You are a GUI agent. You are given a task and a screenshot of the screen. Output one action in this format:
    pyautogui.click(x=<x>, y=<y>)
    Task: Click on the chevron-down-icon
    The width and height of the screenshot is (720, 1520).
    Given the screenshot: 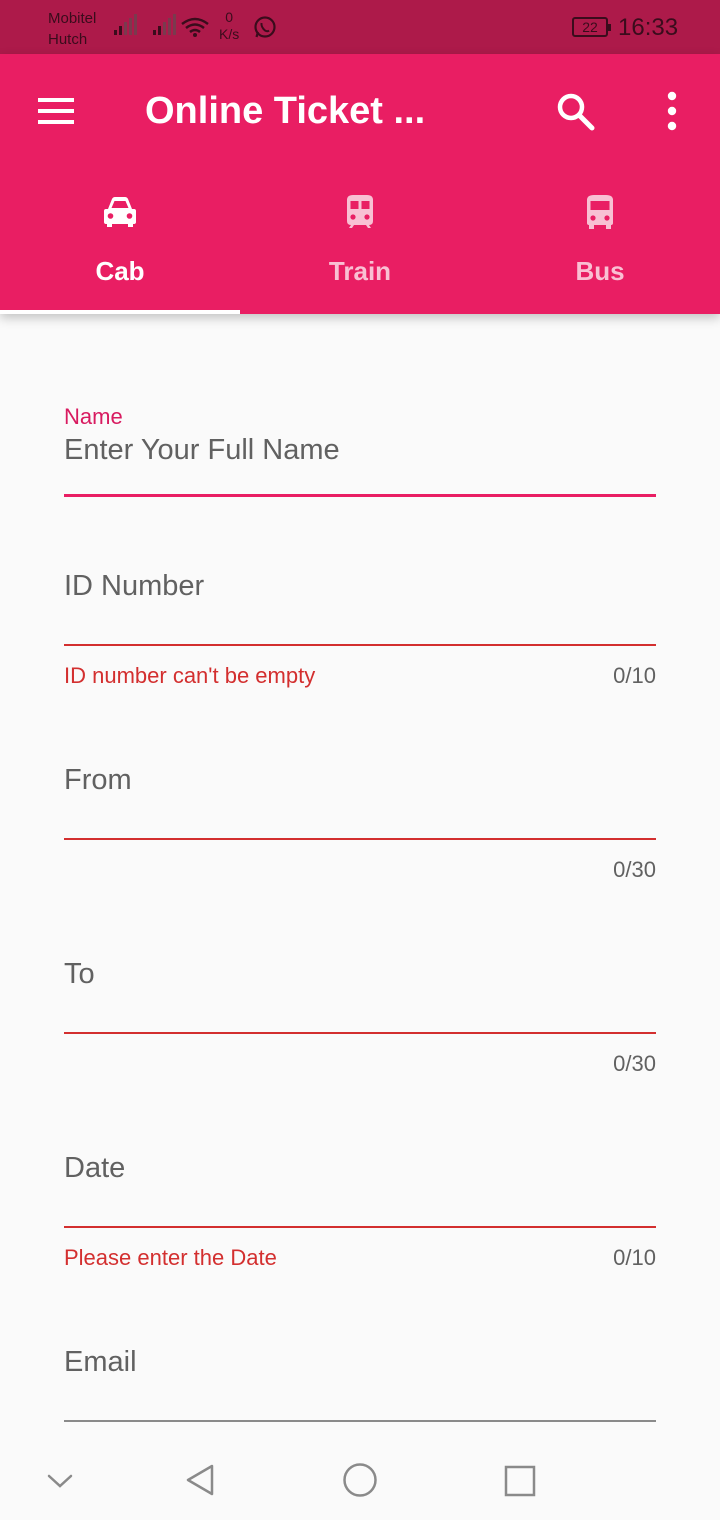 What is the action you would take?
    pyautogui.click(x=60, y=1481)
    